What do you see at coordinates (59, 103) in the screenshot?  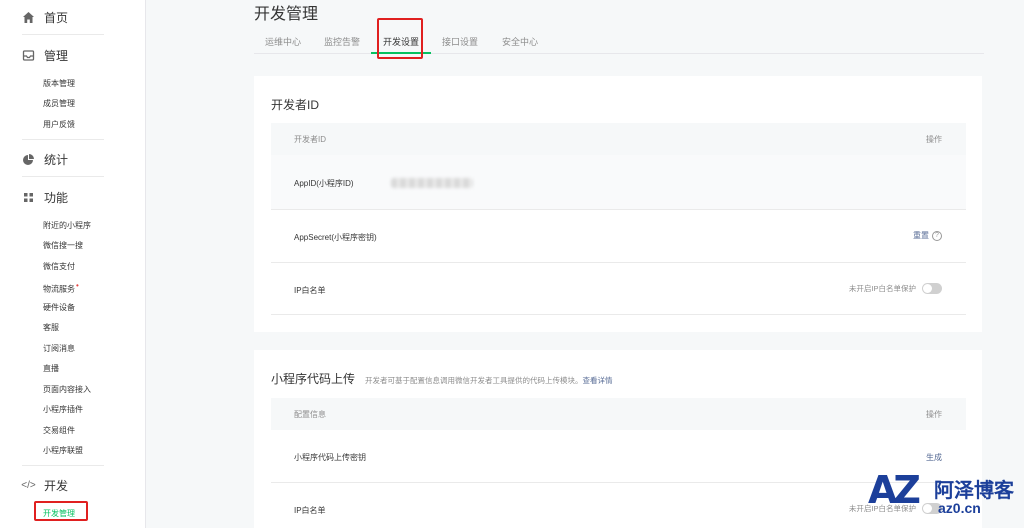 I see `sidebar-item-members: 成员管理` at bounding box center [59, 103].